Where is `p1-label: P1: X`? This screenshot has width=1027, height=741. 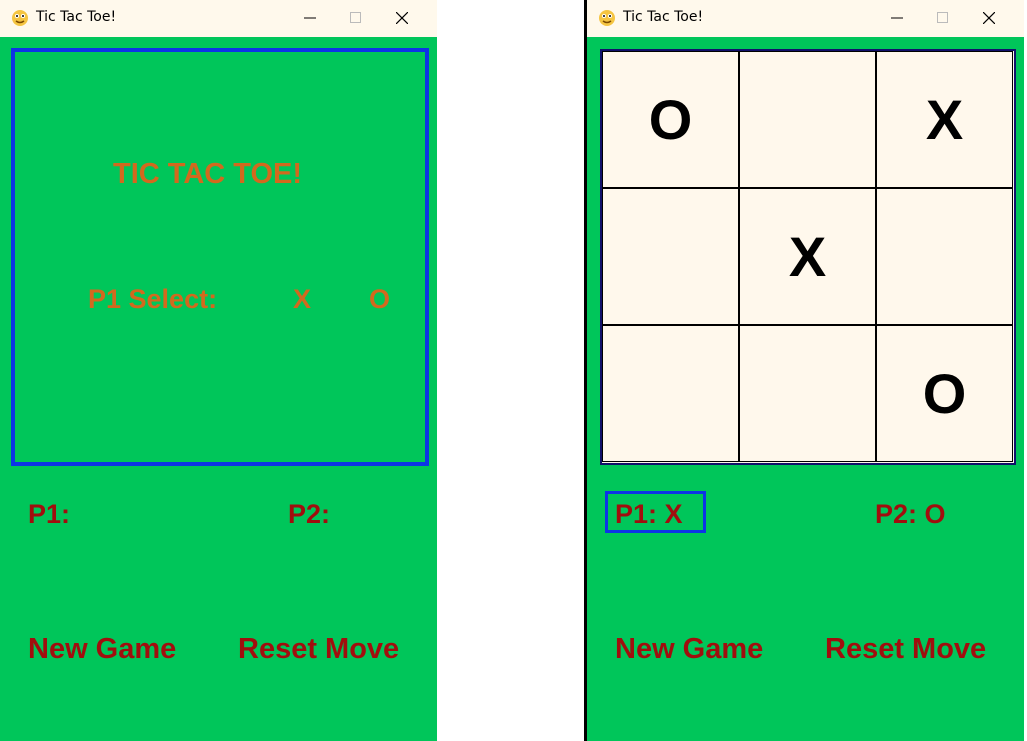
p1-label: P1: X is located at coordinates (649, 514).